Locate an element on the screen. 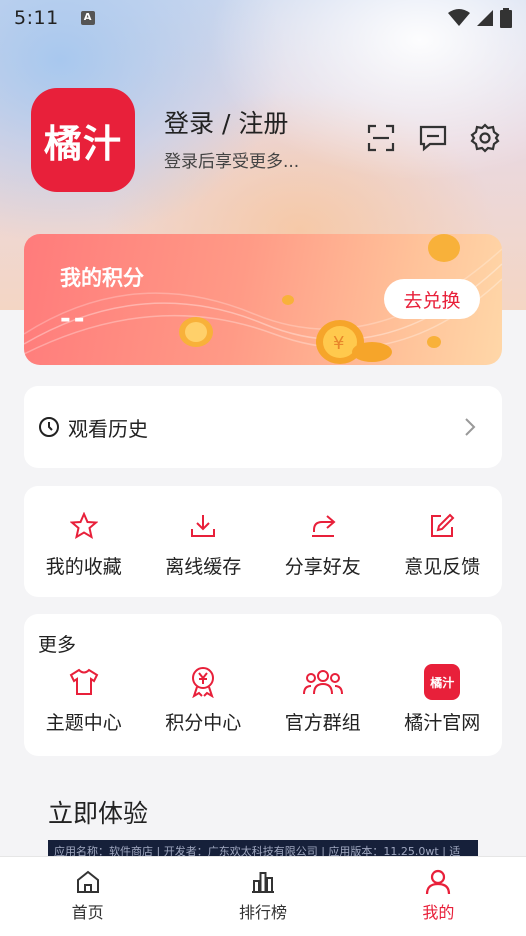 This screenshot has width=526, height=936. points-value: -- is located at coordinates (74, 319).